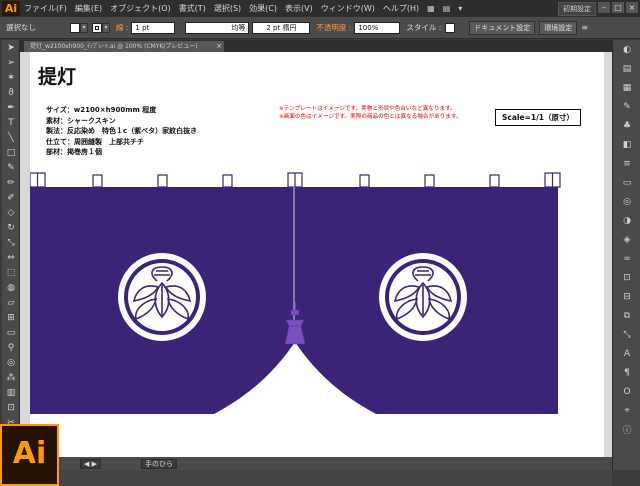 The width and height of the screenshot is (640, 486). I want to click on character-icon: A, so click(626, 353).